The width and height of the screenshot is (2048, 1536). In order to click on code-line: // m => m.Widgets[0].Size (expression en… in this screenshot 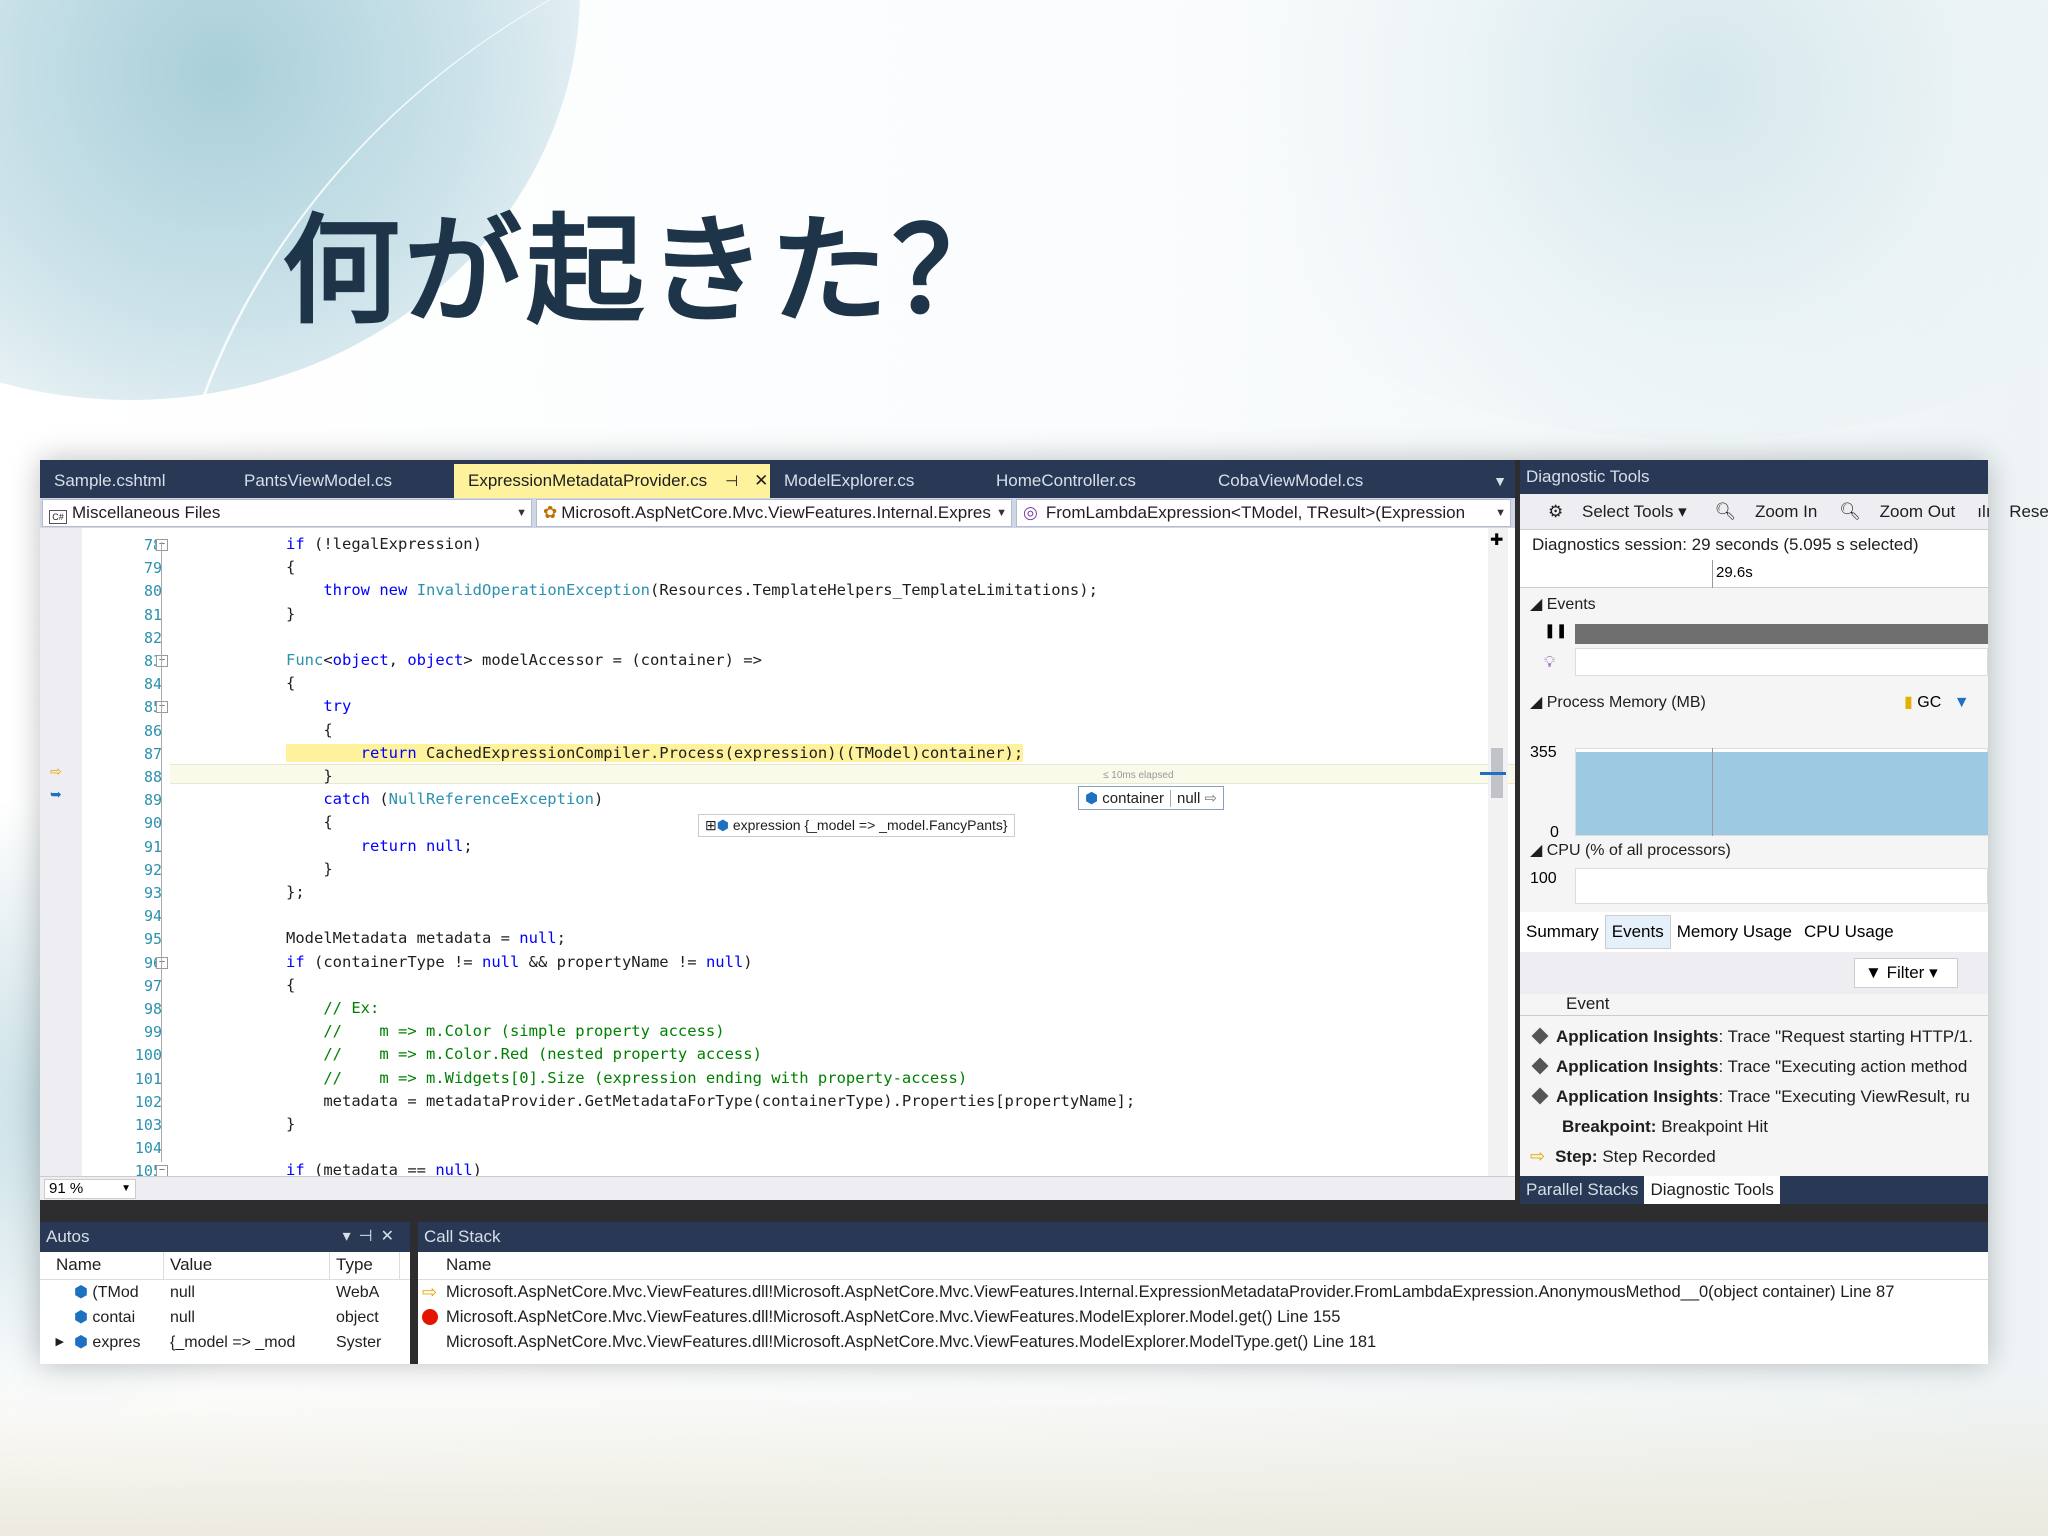, I will do `click(626, 1078)`.